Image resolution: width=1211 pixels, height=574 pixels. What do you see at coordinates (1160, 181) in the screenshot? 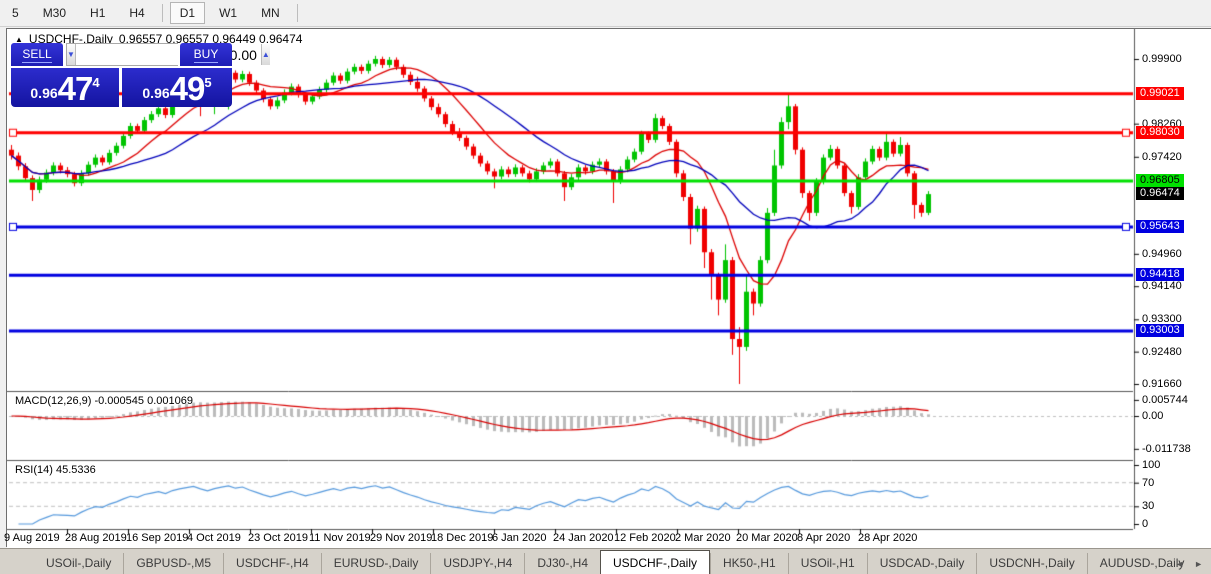
I see `price-line-tag: 0.96805` at bounding box center [1160, 181].